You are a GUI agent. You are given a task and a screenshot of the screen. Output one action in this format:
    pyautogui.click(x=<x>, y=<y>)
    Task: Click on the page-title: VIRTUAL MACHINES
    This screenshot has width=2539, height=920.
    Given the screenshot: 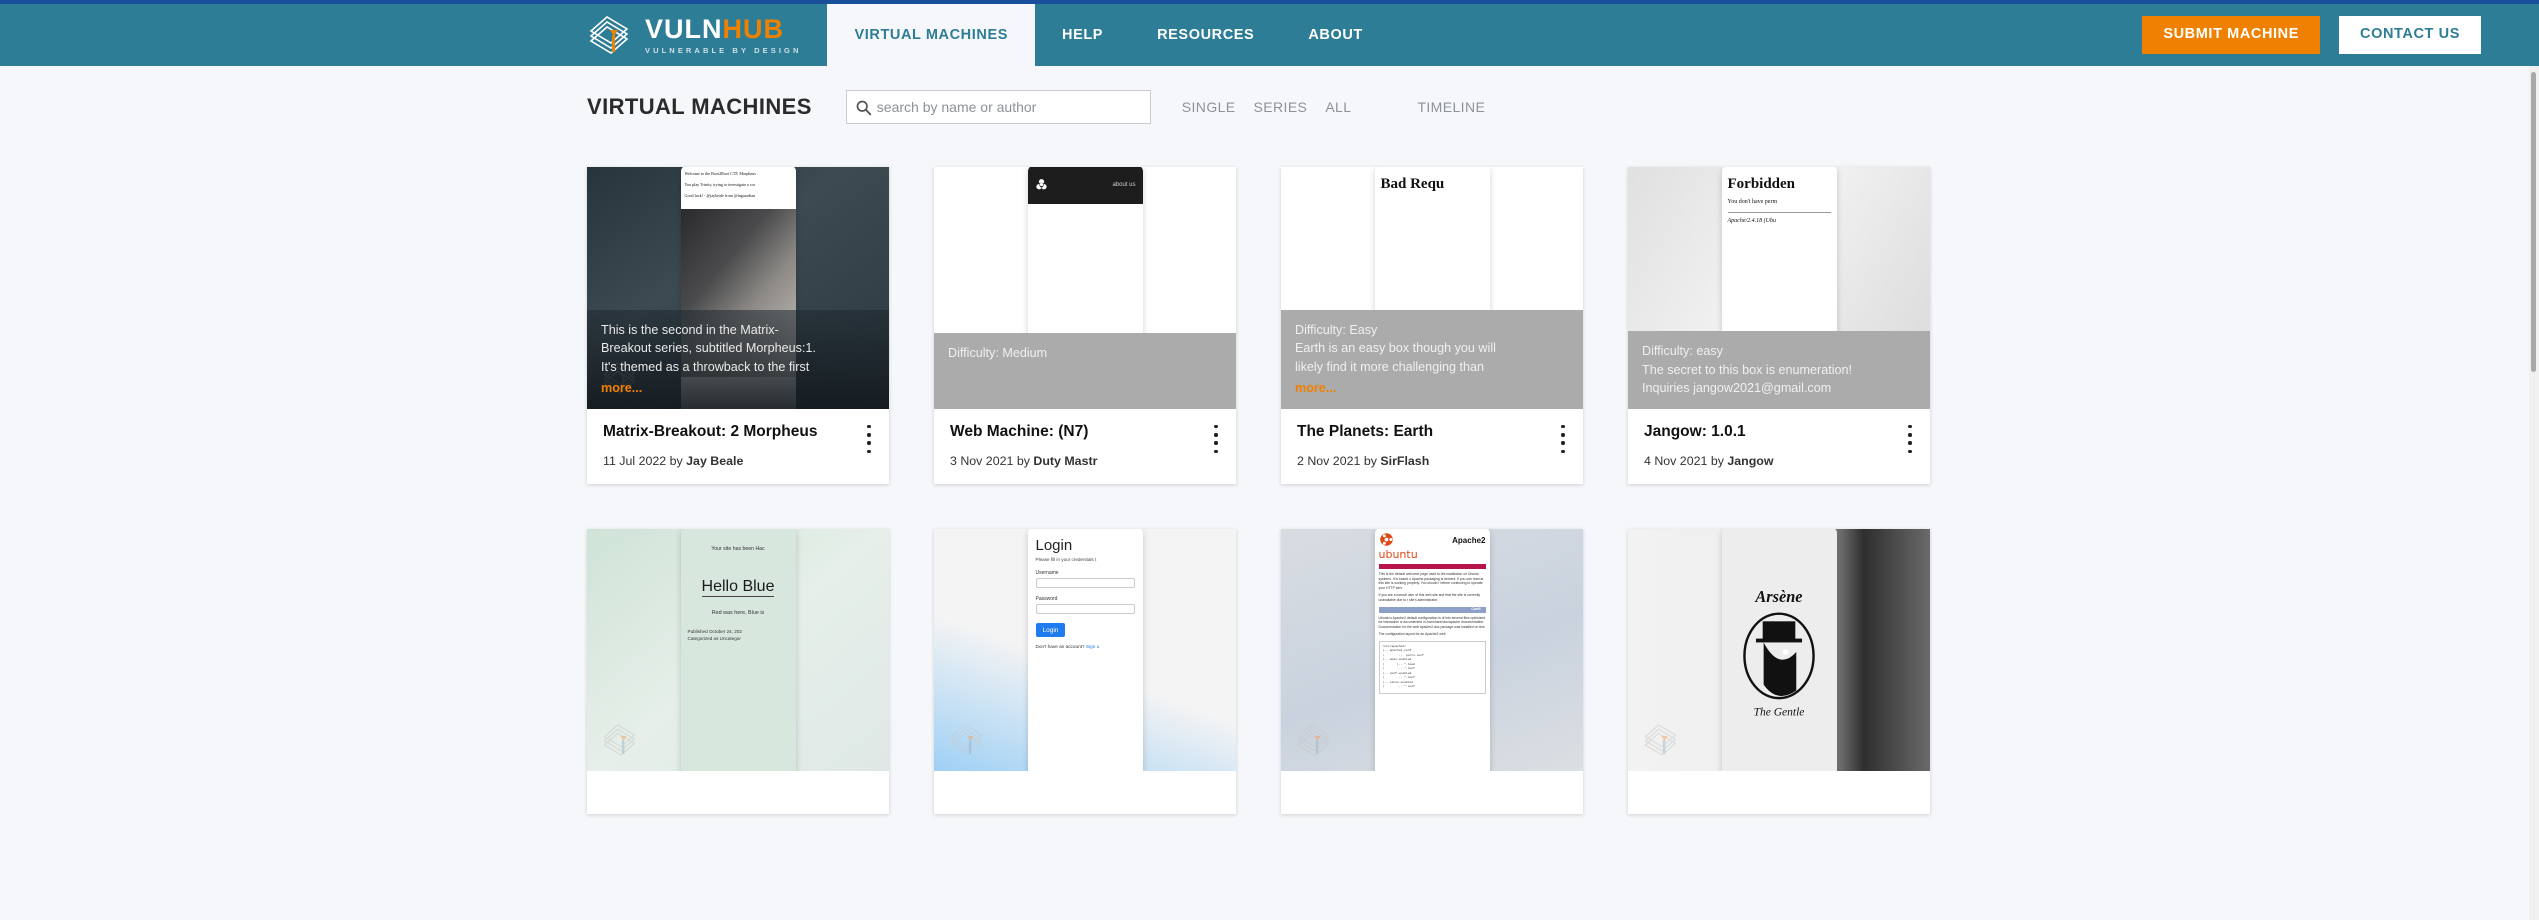 What is the action you would take?
    pyautogui.click(x=699, y=106)
    